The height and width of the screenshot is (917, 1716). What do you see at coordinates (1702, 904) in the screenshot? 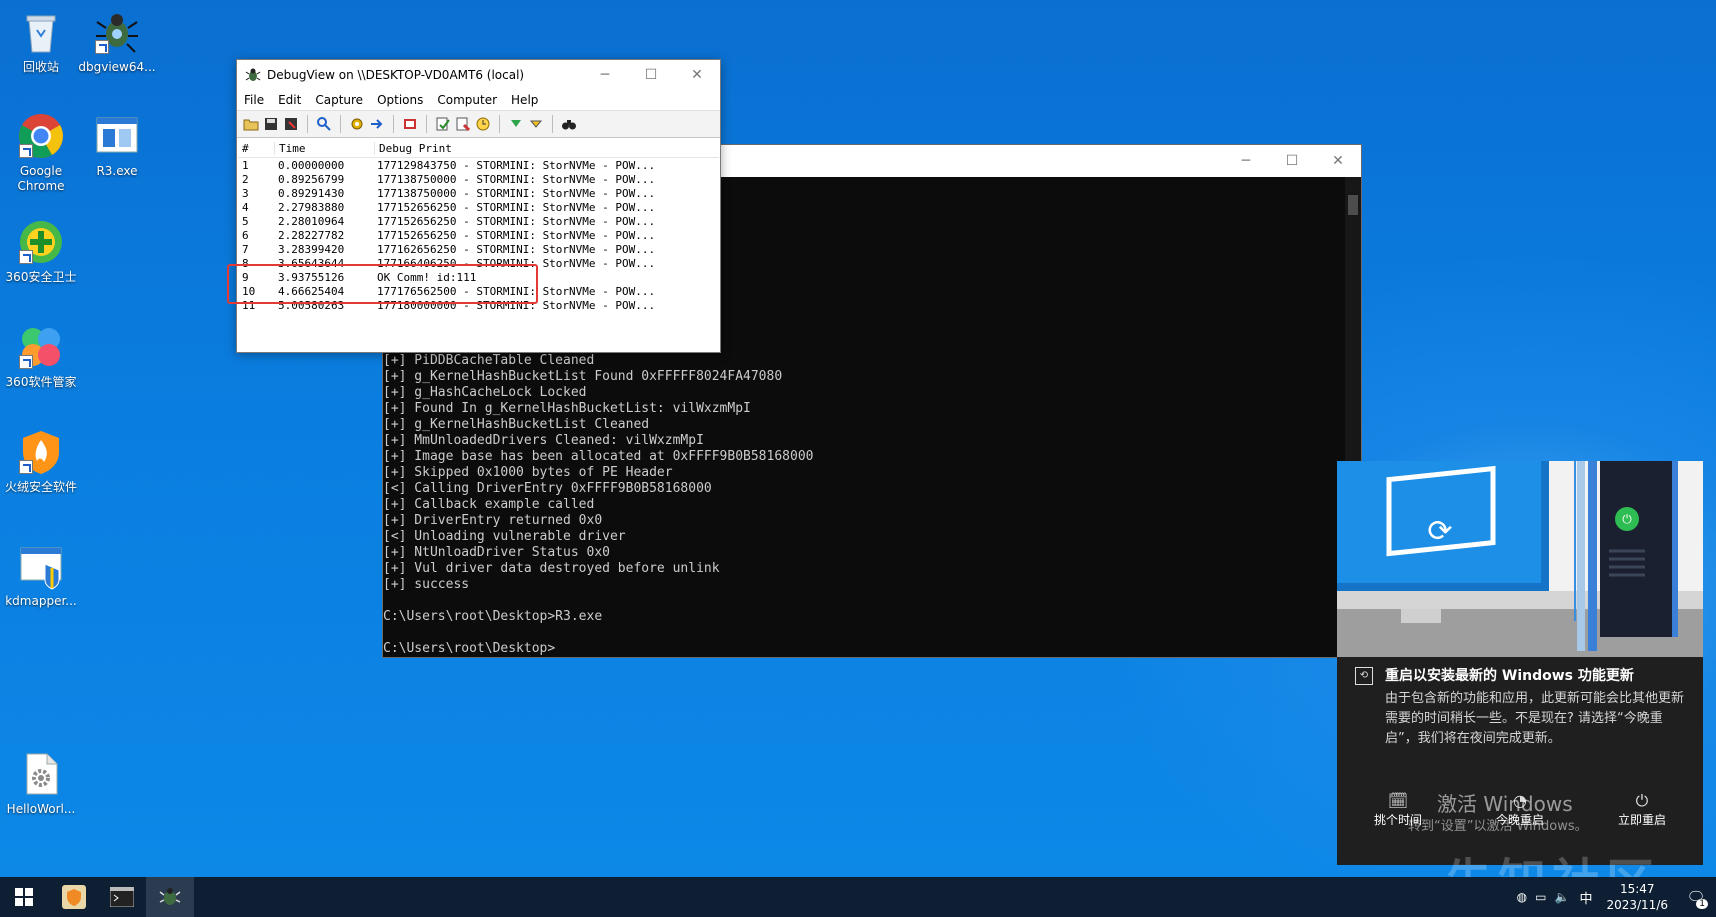
I see `notification-count-badge: 1` at bounding box center [1702, 904].